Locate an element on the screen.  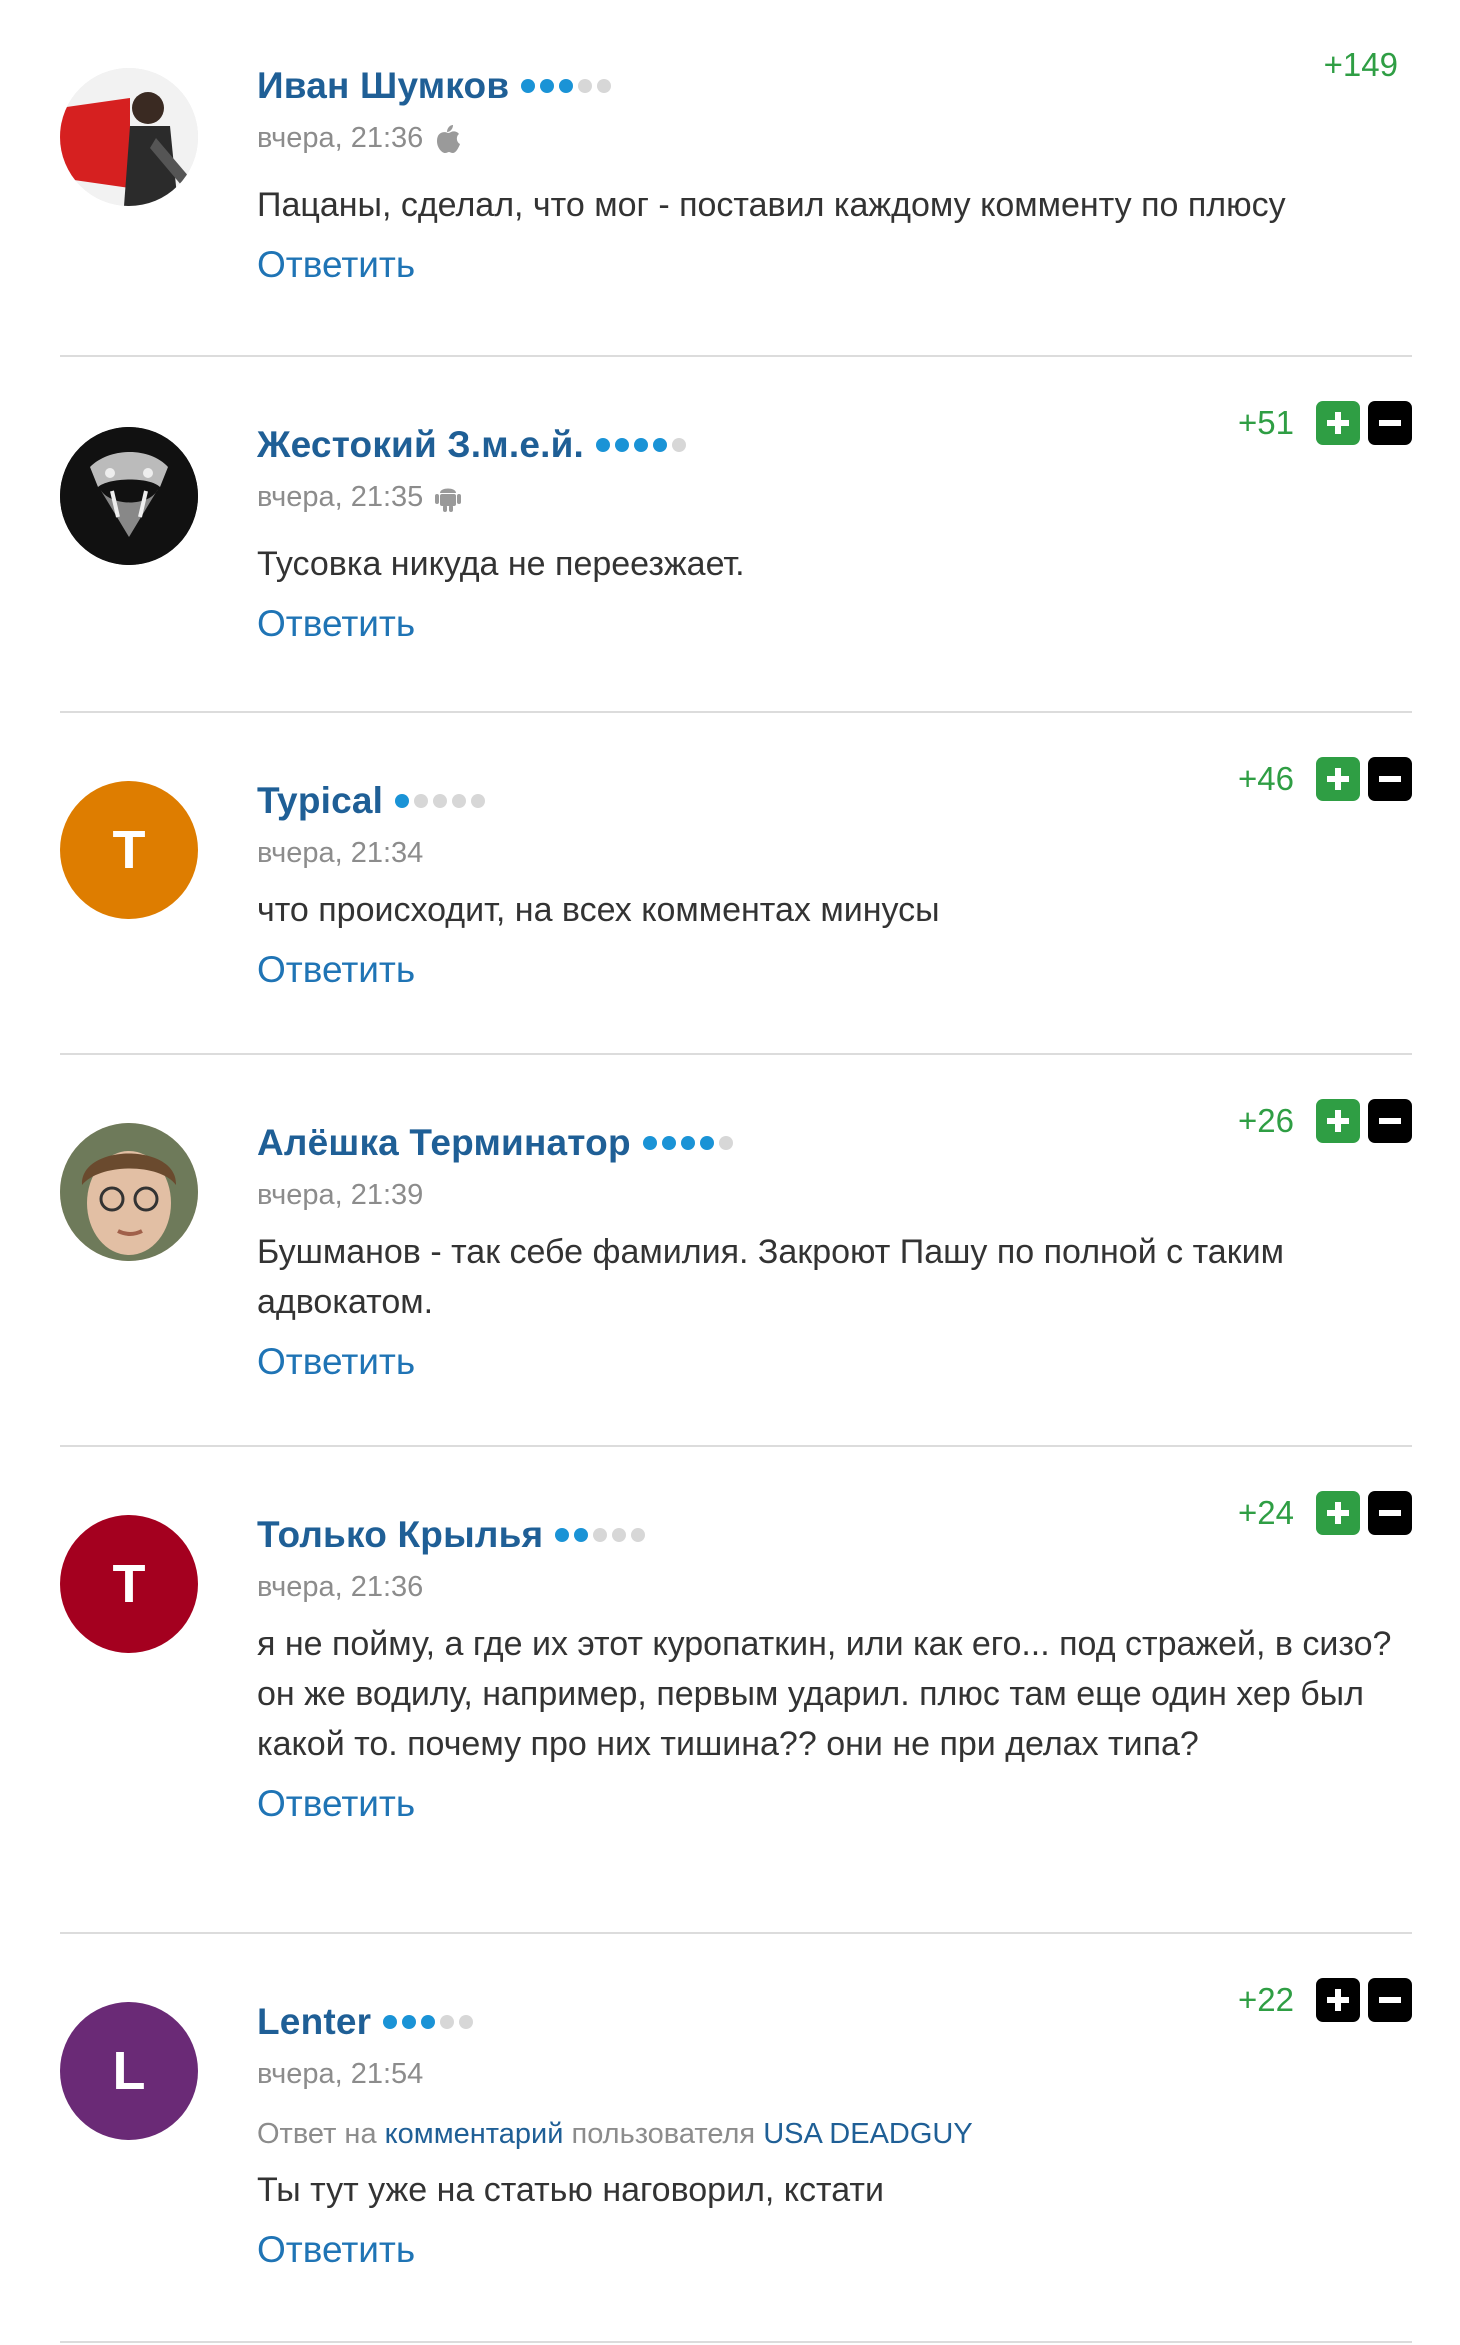
comment-time: вчера, 21:35 is located at coordinates (340, 496).